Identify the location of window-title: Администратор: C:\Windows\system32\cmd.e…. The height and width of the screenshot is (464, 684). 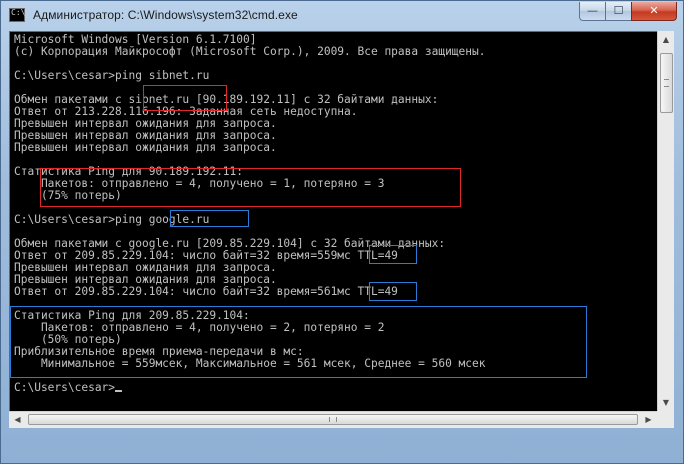
(165, 15).